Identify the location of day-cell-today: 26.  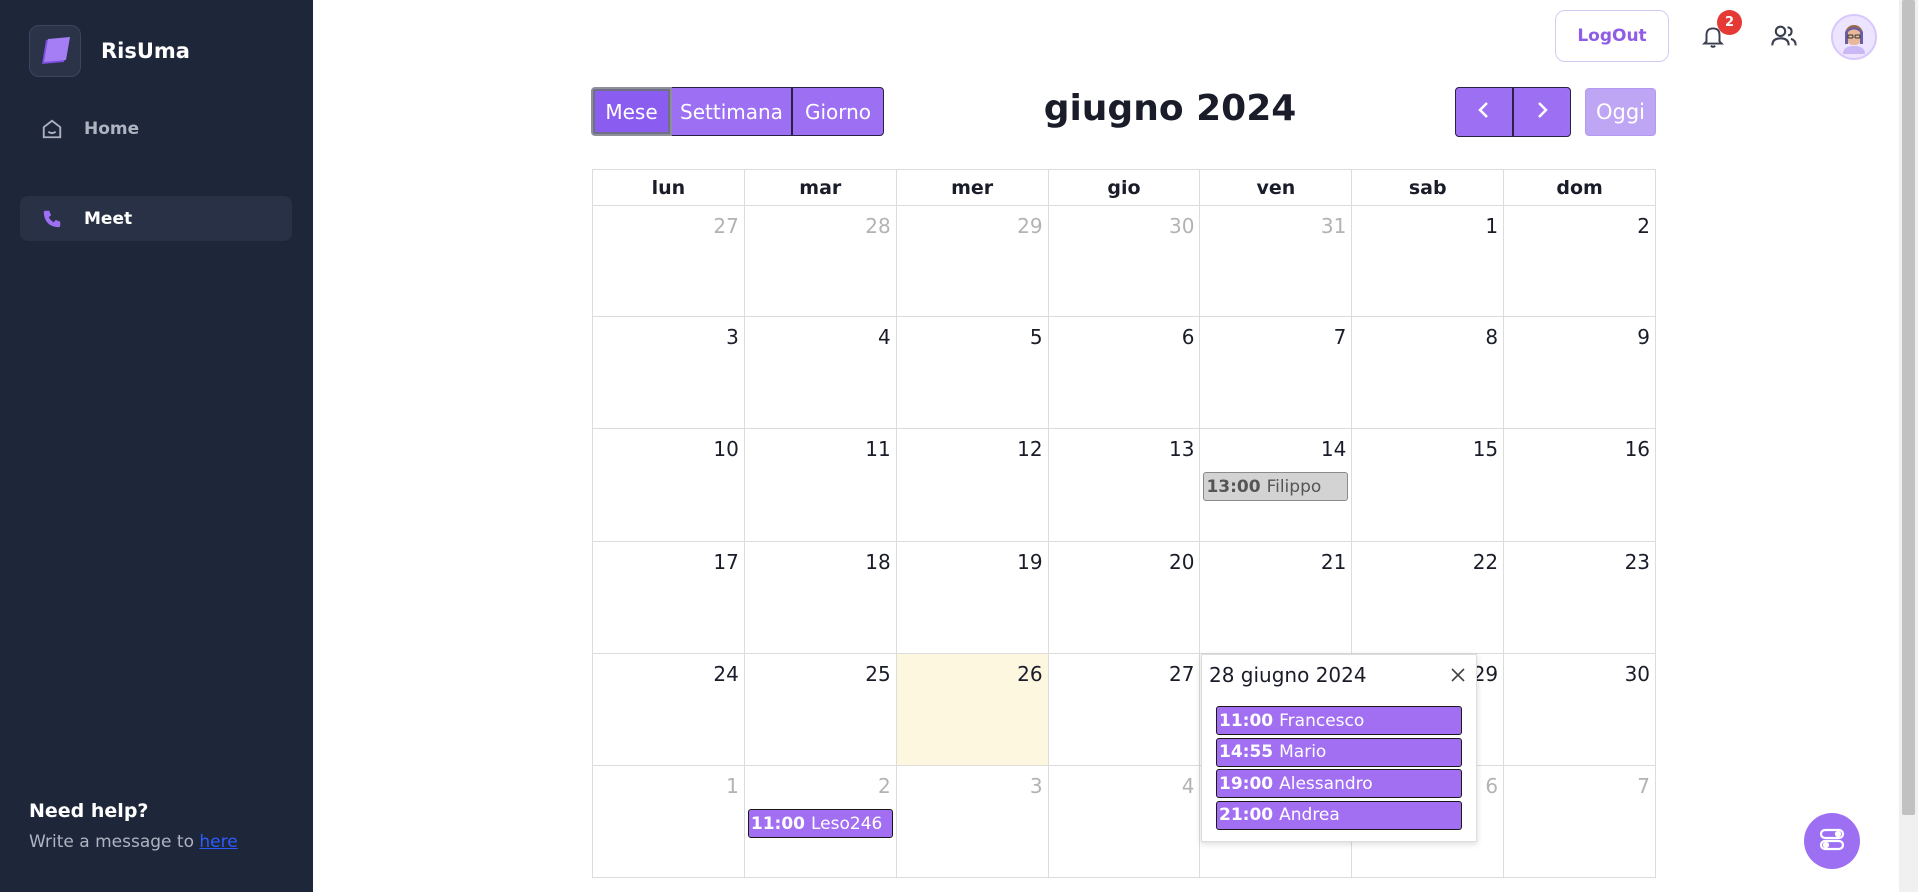
(972, 710).